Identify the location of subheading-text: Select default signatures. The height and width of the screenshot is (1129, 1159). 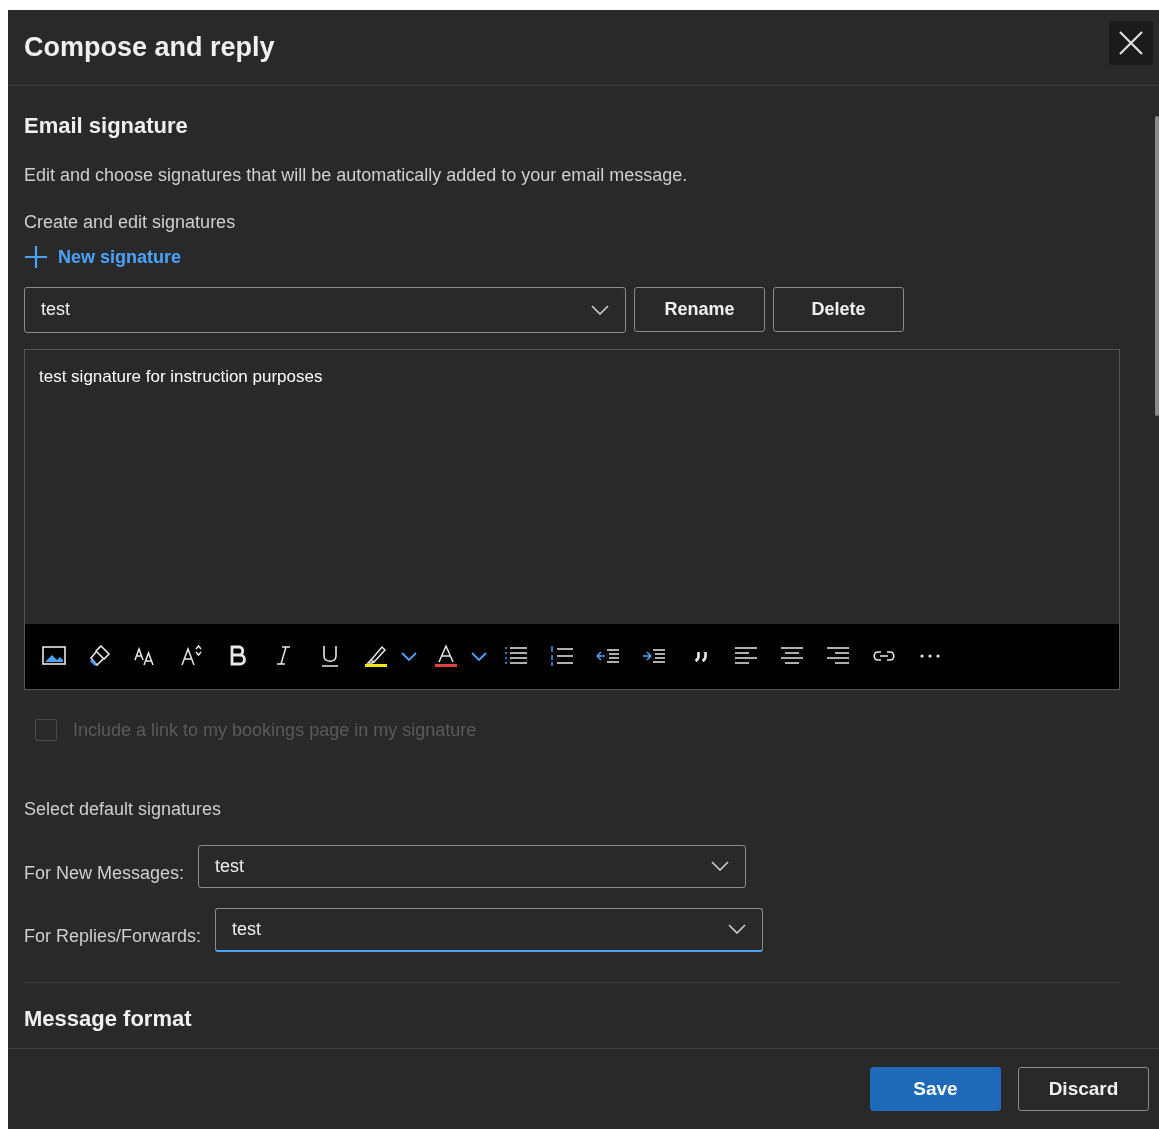
(123, 809).